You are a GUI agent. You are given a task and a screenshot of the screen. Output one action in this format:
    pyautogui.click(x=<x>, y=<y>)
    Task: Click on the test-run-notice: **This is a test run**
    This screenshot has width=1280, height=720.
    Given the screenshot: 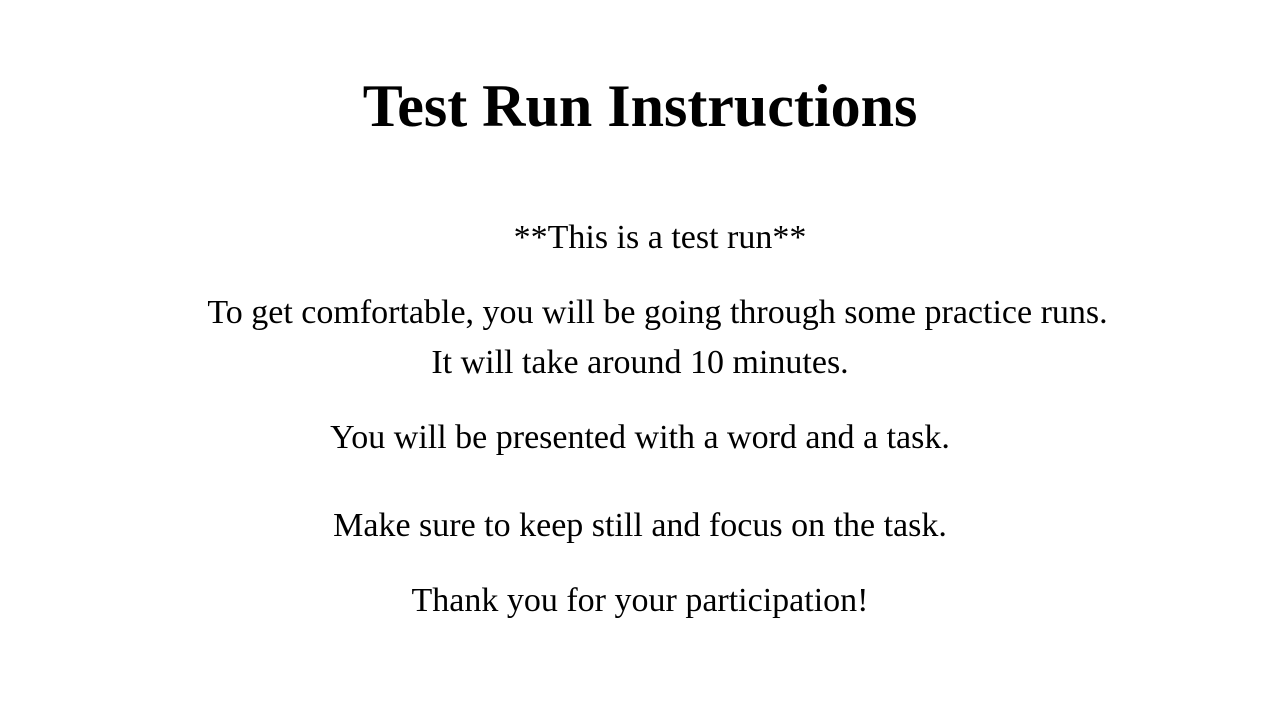 What is the action you would take?
    pyautogui.click(x=660, y=237)
    